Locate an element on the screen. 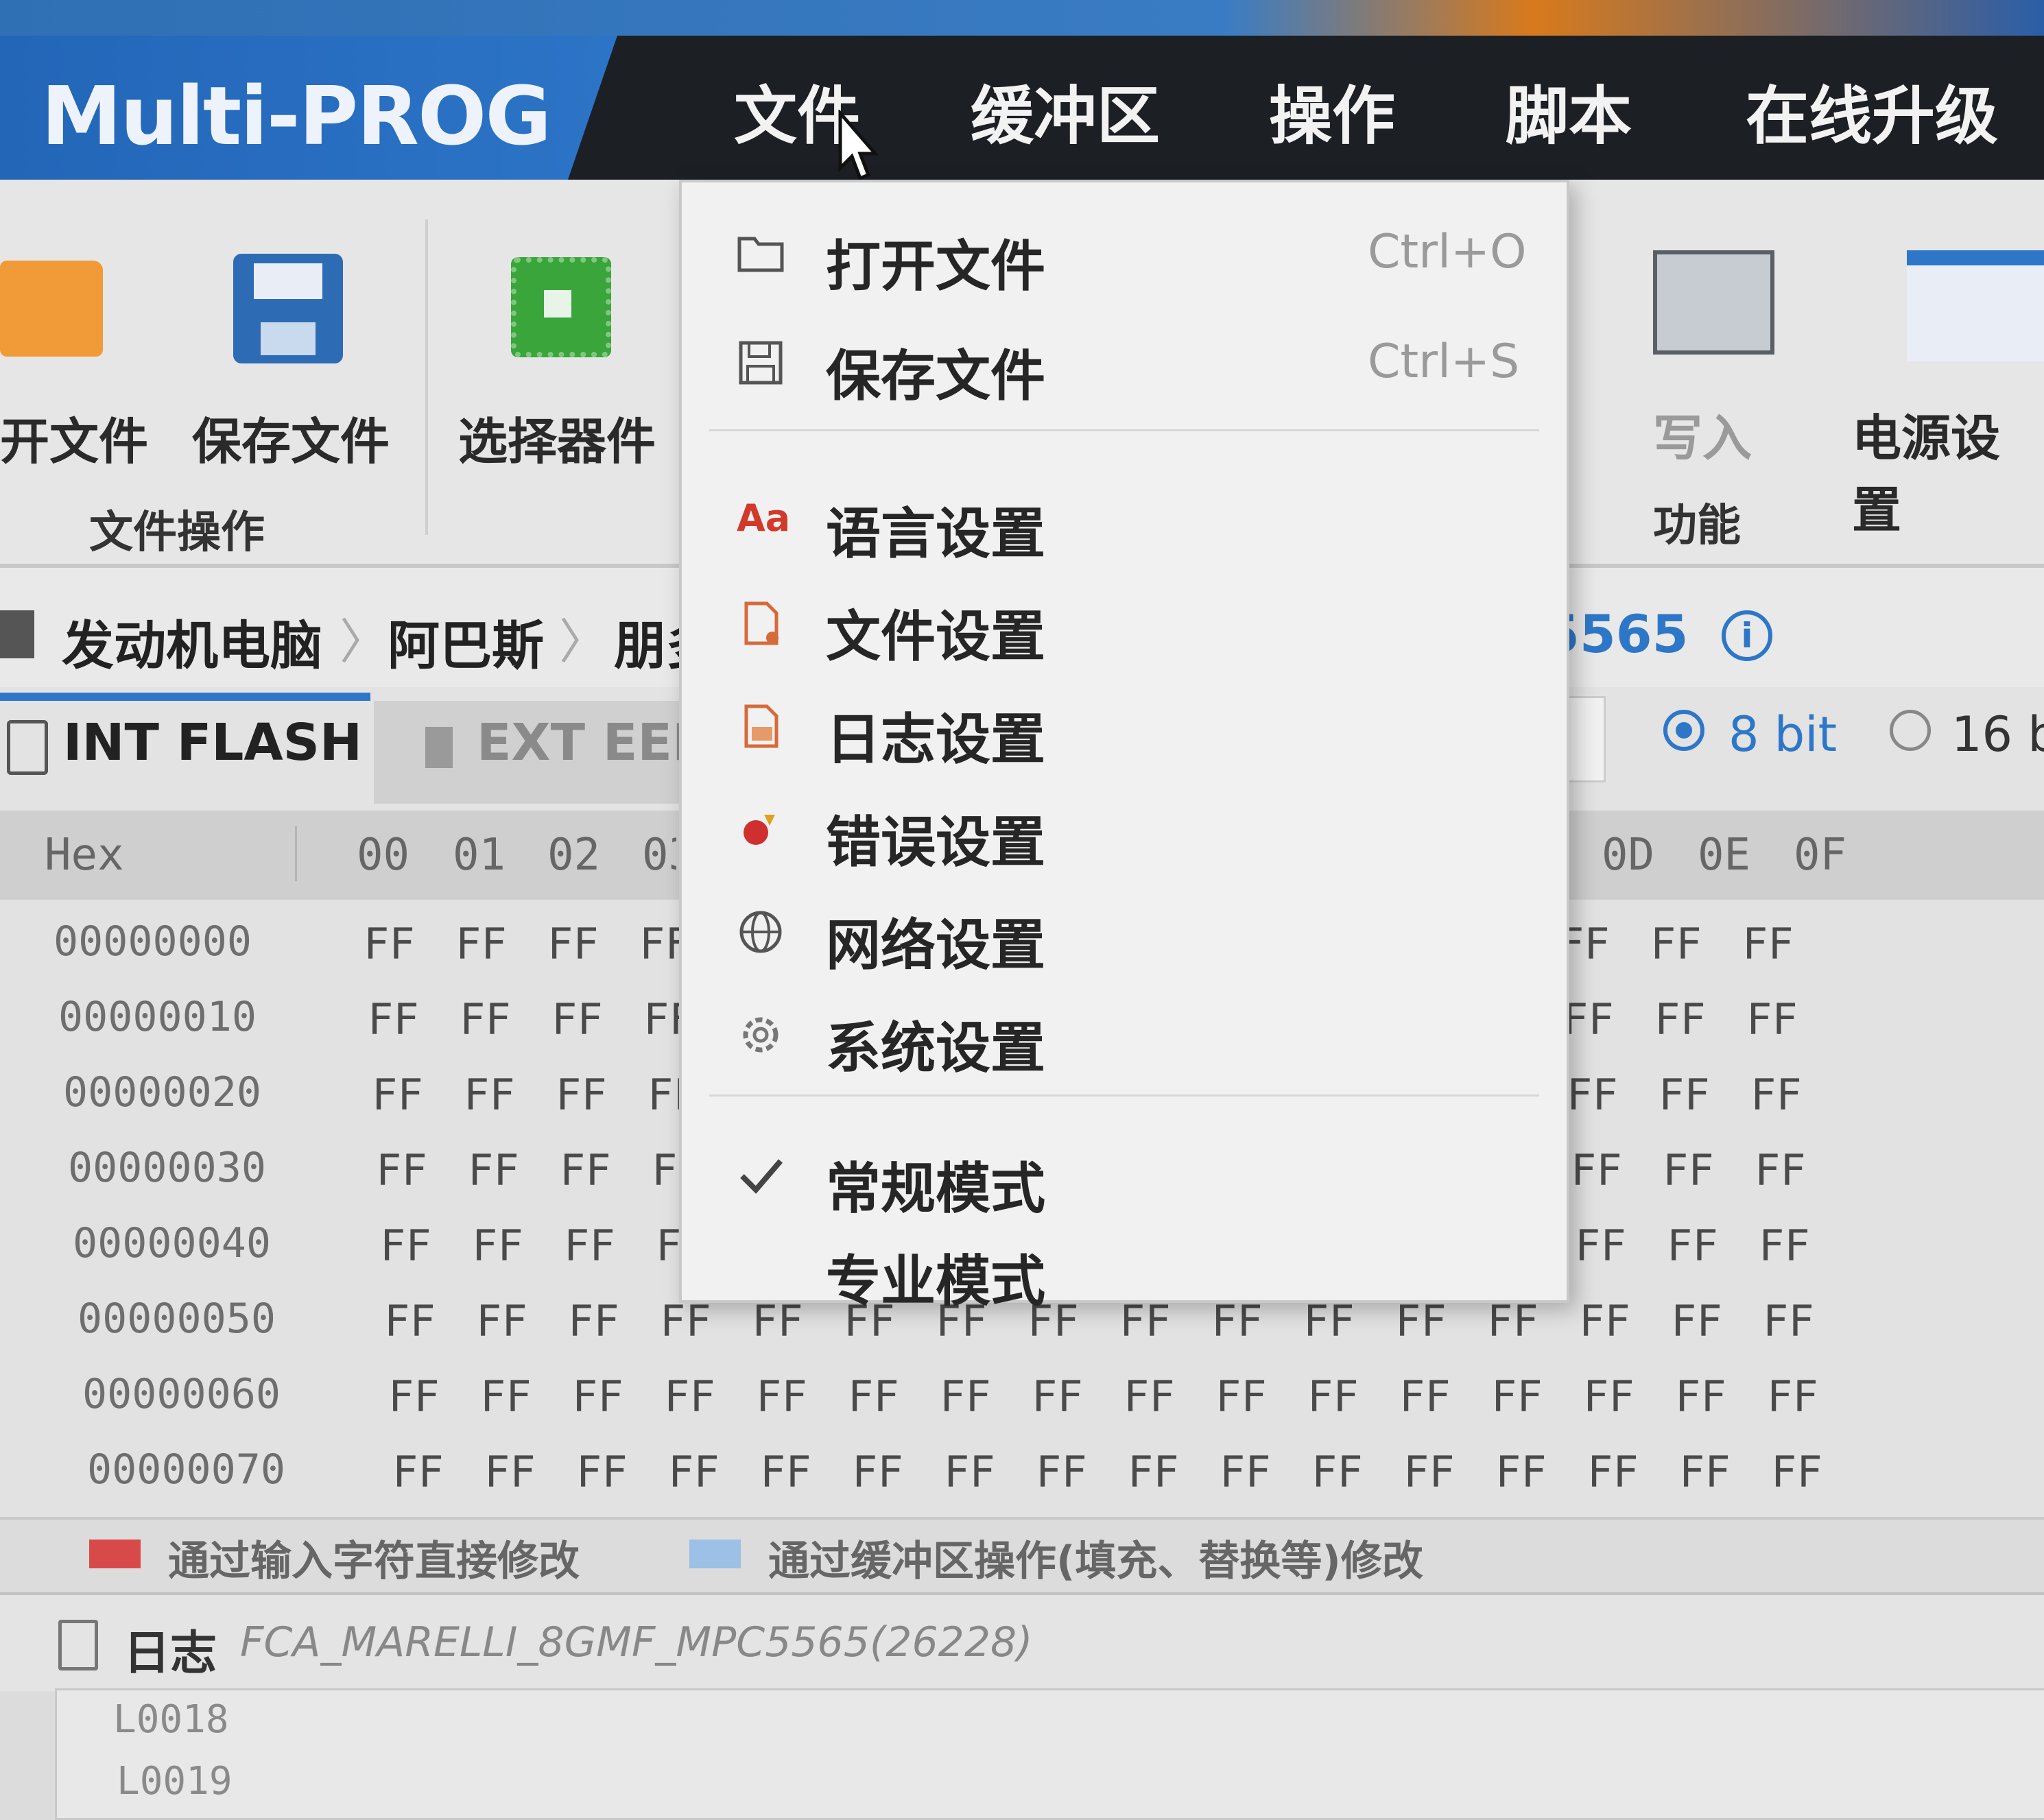 This screenshot has width=2044, height=1820. menu-script: 脚本 is located at coordinates (1569, 110).